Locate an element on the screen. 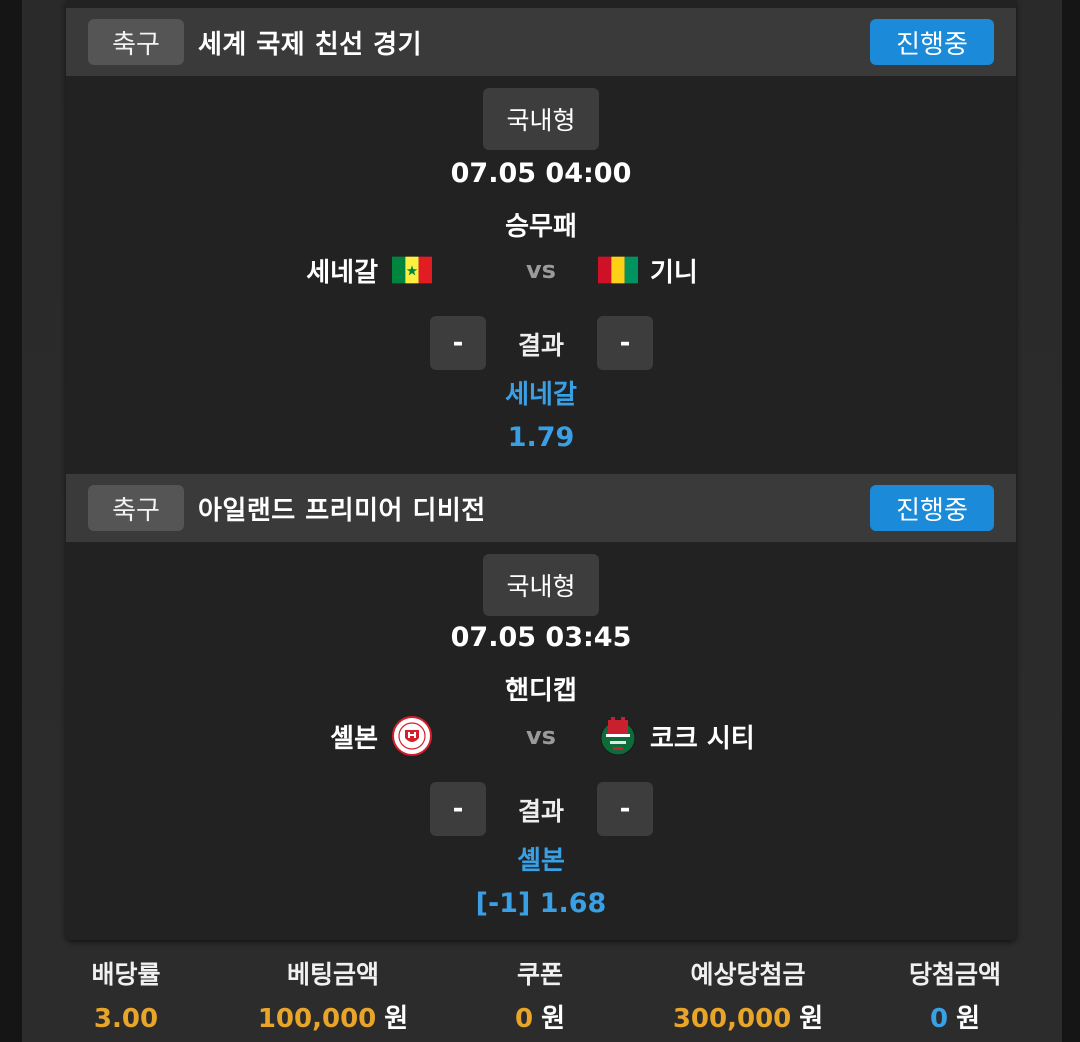  summary-expected-label: 예상당첨금 is located at coordinates (748, 974).